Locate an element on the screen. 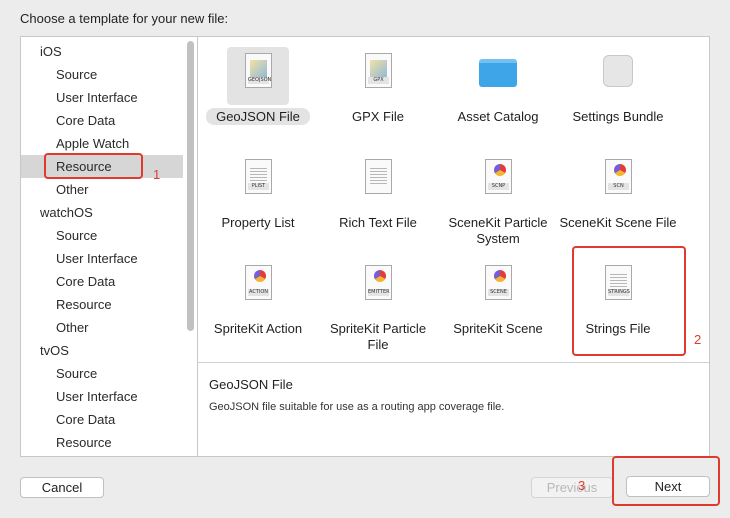 The height and width of the screenshot is (518, 730). cancel-button: Cancel is located at coordinates (62, 487).